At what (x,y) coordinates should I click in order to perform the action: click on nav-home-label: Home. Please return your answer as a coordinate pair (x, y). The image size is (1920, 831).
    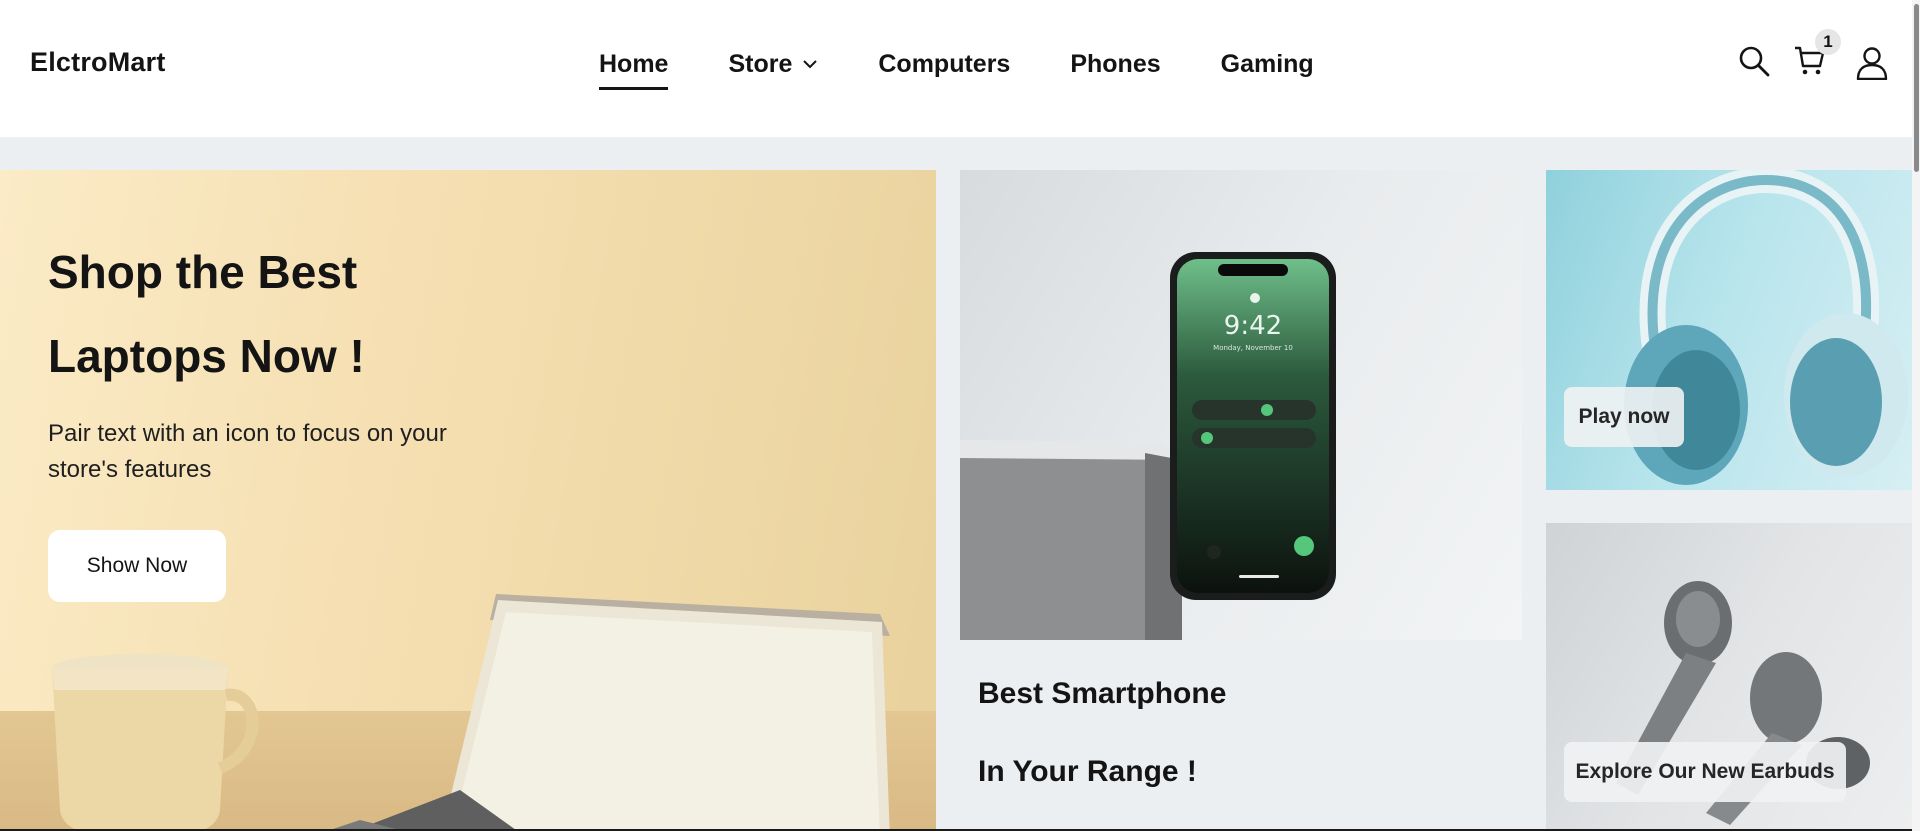
    Looking at the image, I should click on (634, 63).